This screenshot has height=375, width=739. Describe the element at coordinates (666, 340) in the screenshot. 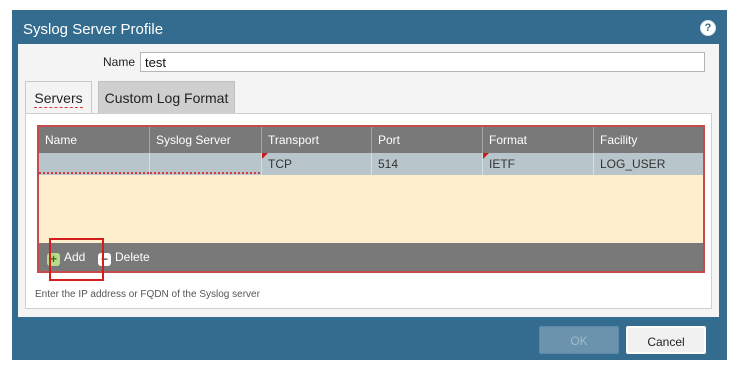

I see `cancel-button: Cancel` at that location.